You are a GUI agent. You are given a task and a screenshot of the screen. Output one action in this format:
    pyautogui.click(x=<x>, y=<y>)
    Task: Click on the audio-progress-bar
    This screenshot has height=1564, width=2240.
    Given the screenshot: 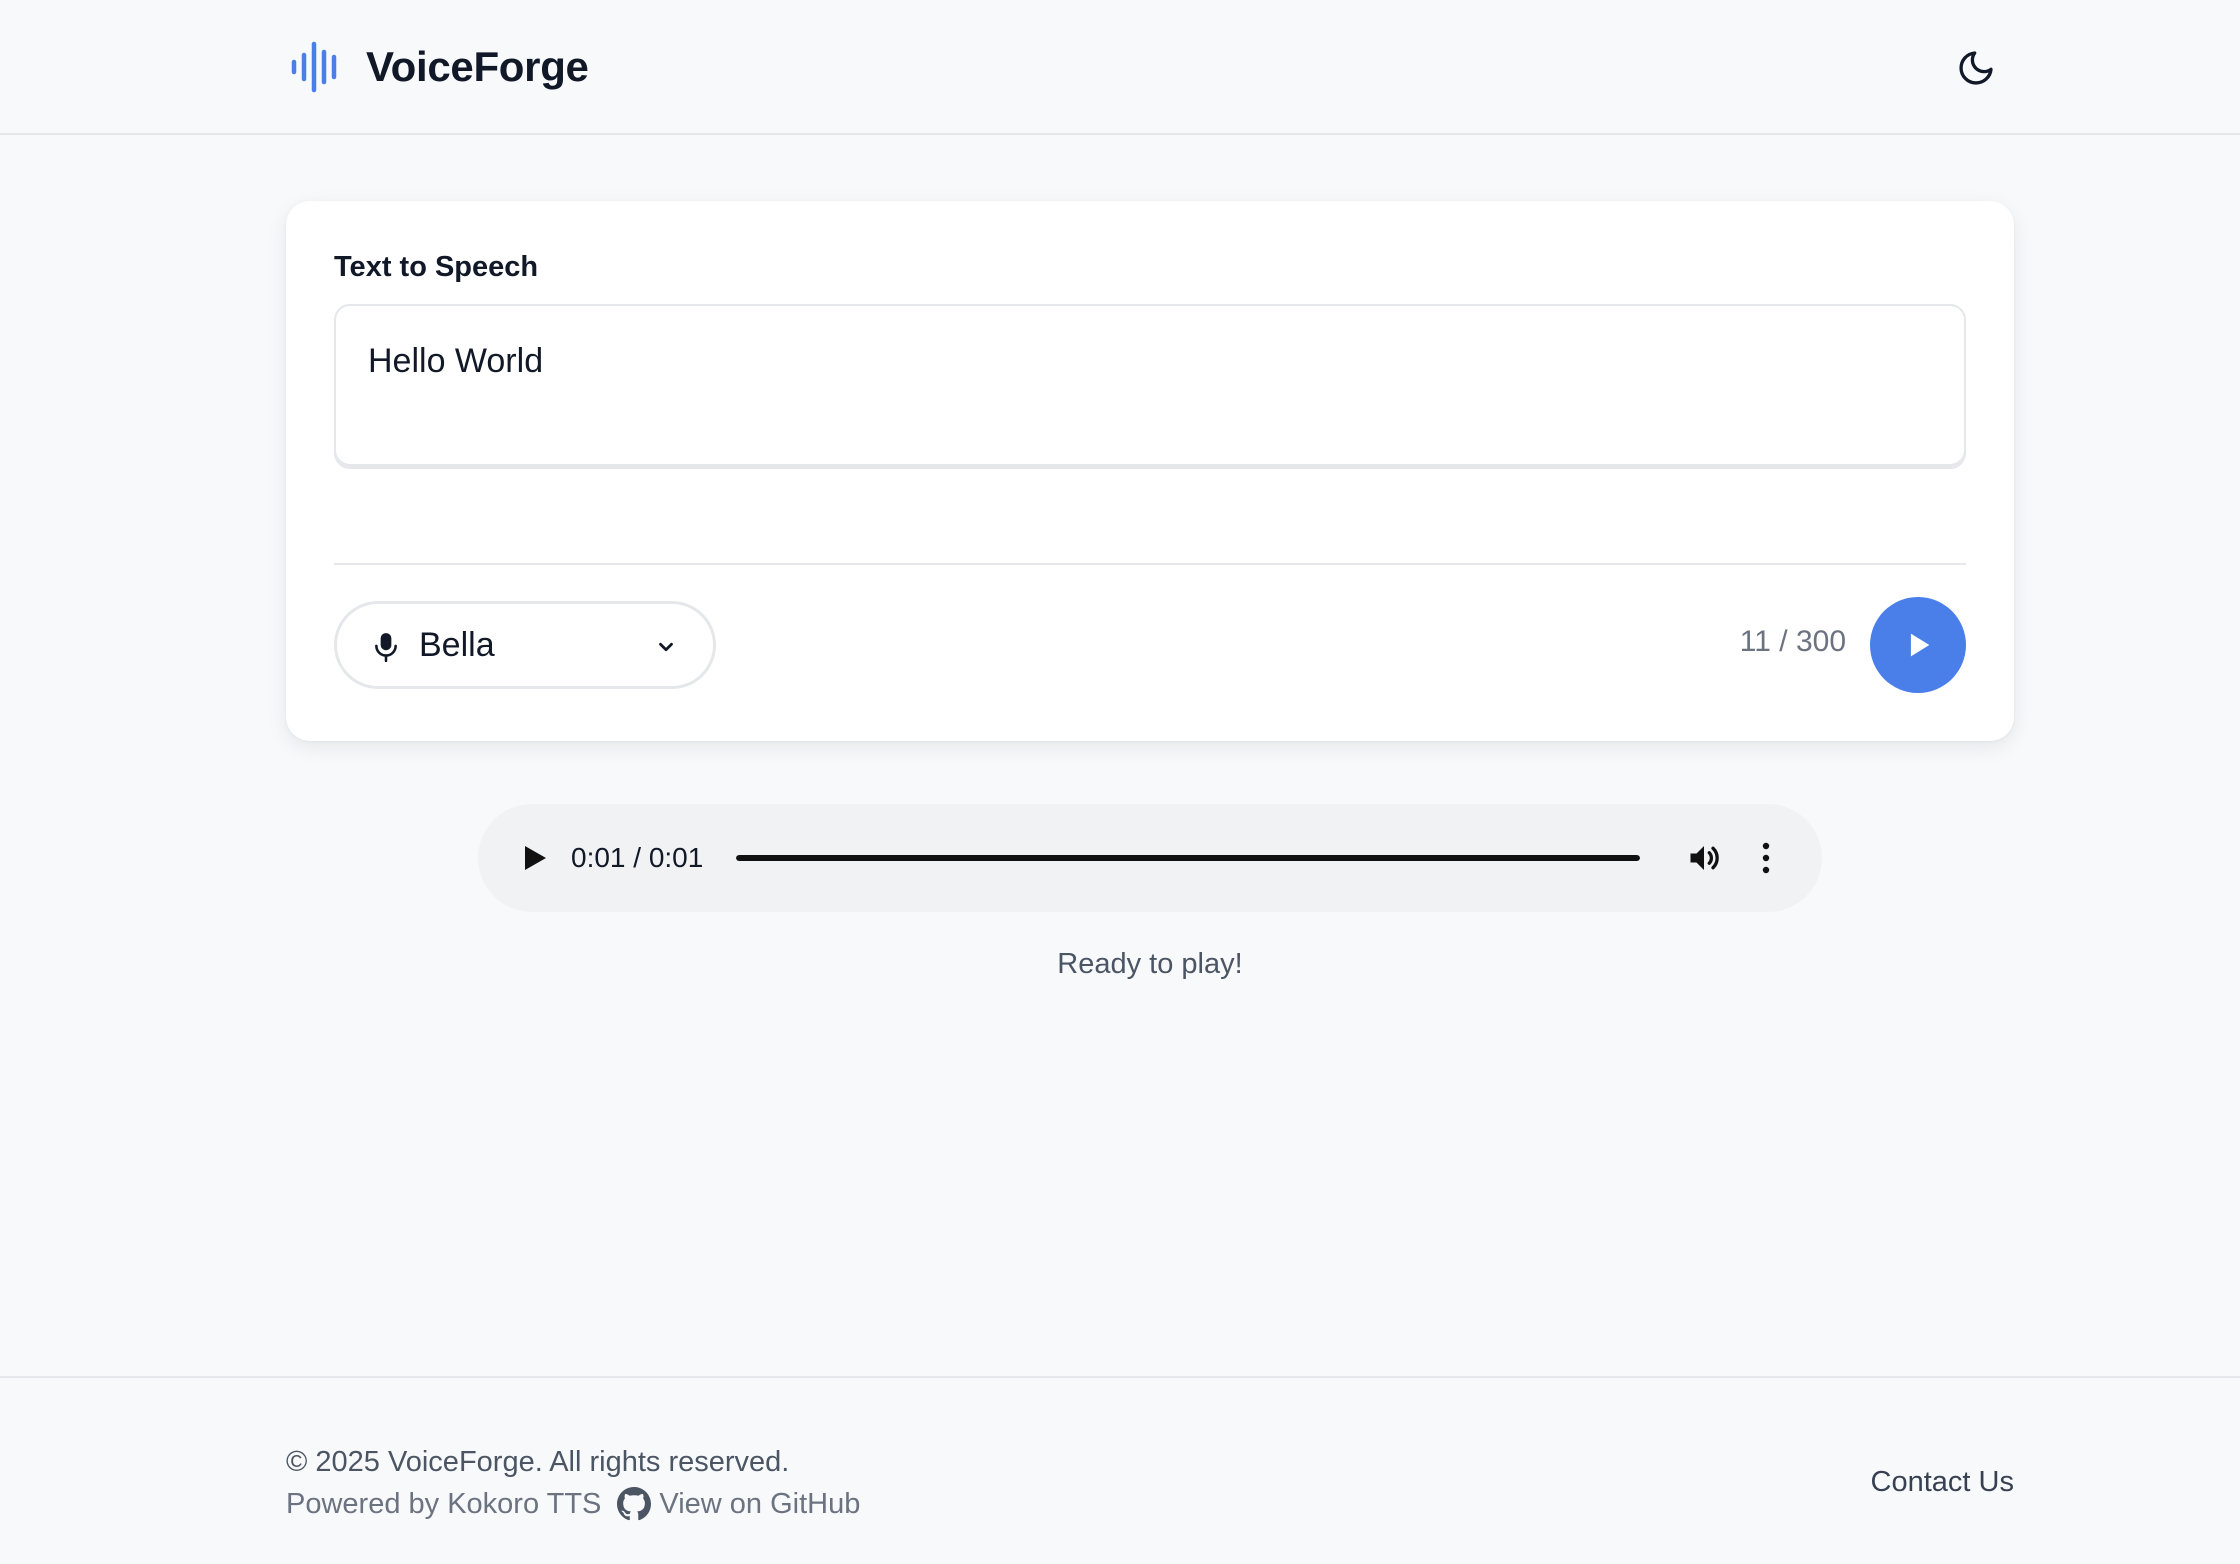 What is the action you would take?
    pyautogui.click(x=1188, y=858)
    